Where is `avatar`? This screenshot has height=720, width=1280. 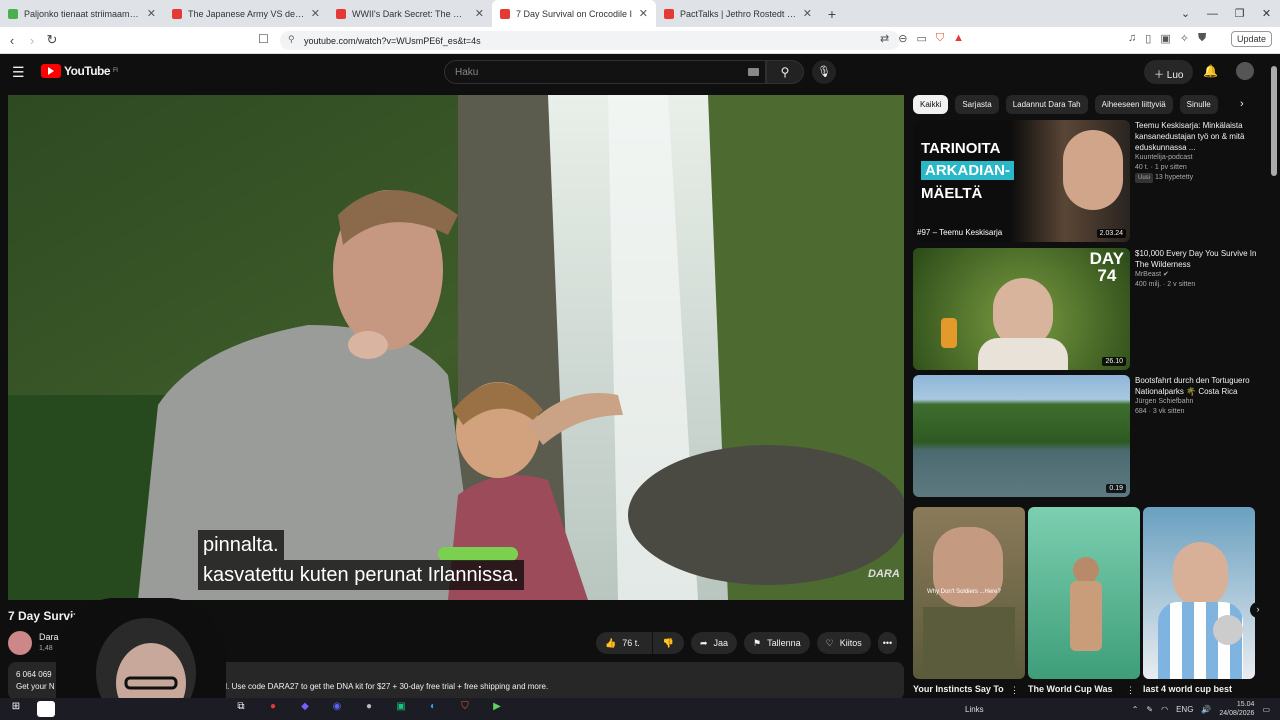 avatar is located at coordinates (1245, 71).